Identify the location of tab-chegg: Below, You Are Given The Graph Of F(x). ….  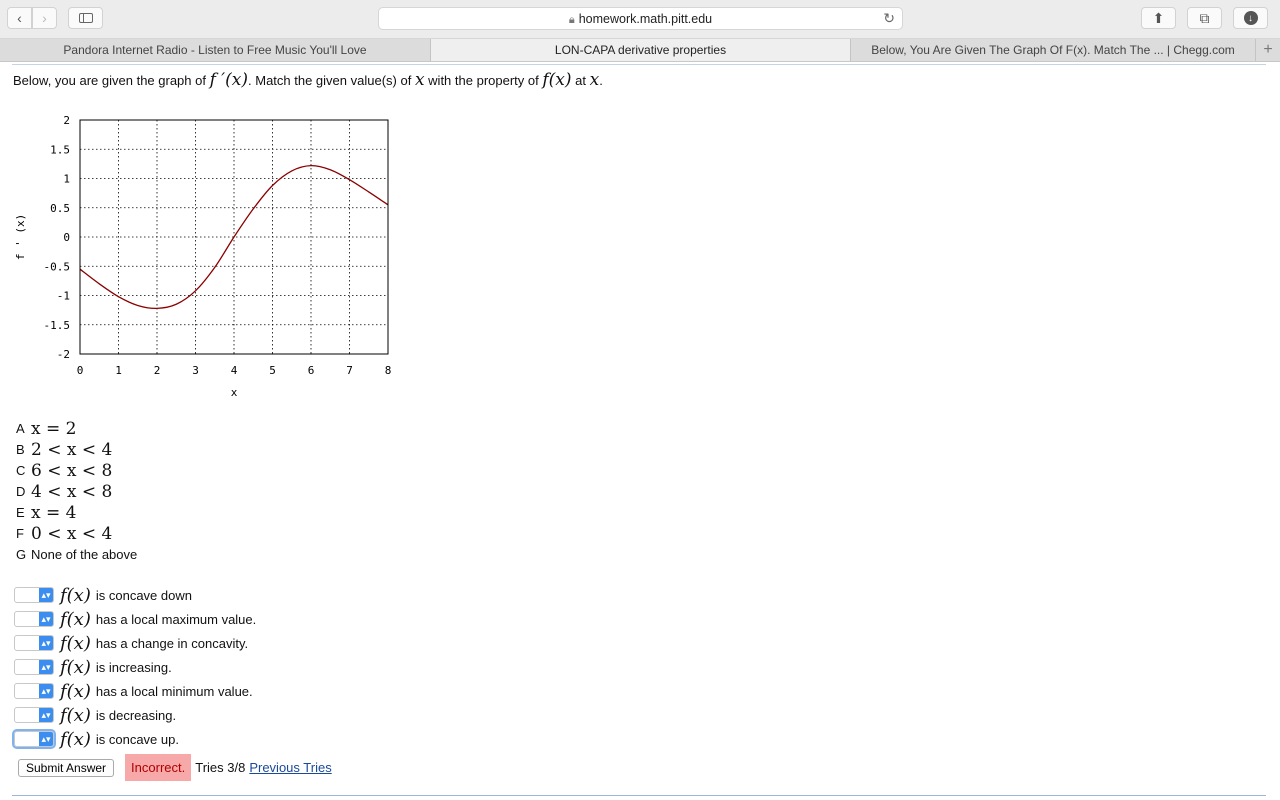
(1053, 50).